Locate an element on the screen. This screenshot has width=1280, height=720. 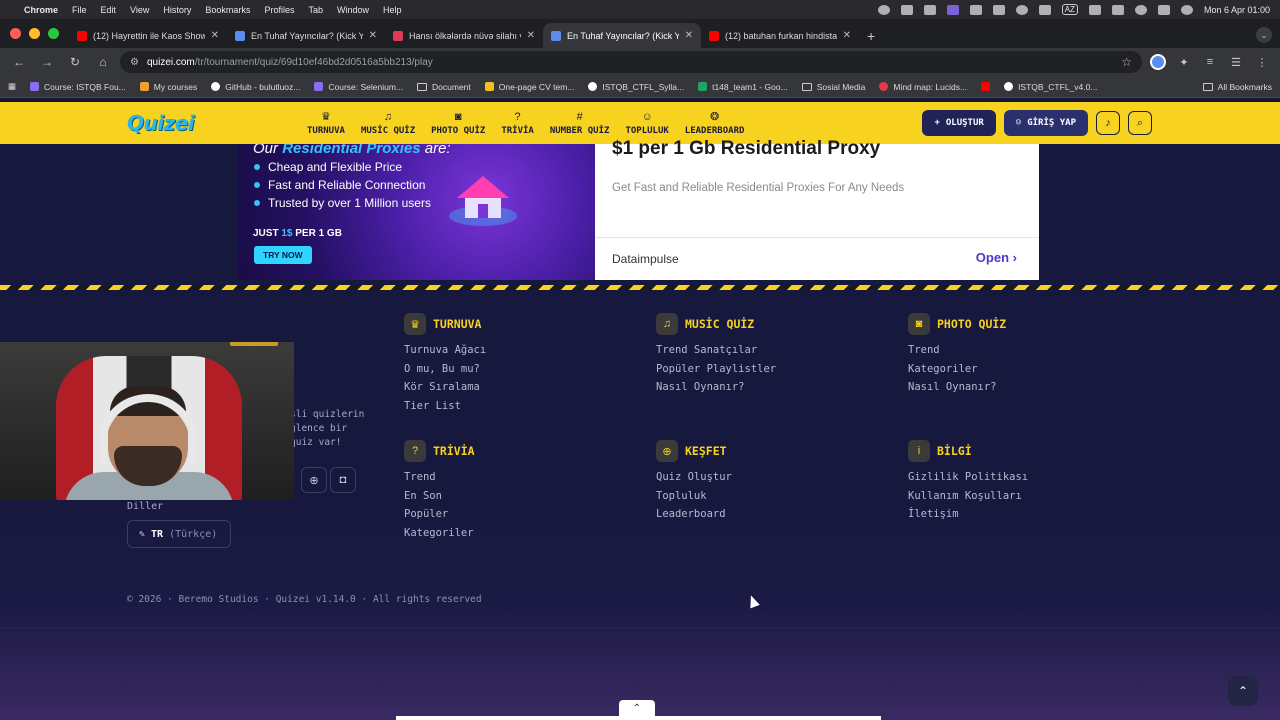
menu-edit: Edit is located at coordinates (109, 10).